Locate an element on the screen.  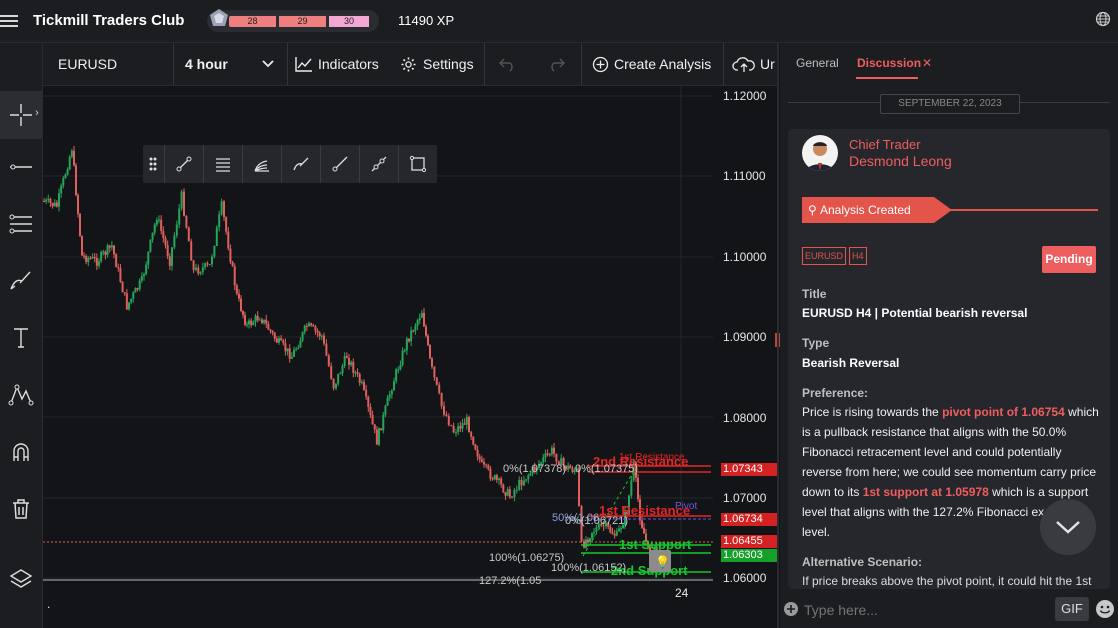
price-label: 1.10000 is located at coordinates (745, 257).